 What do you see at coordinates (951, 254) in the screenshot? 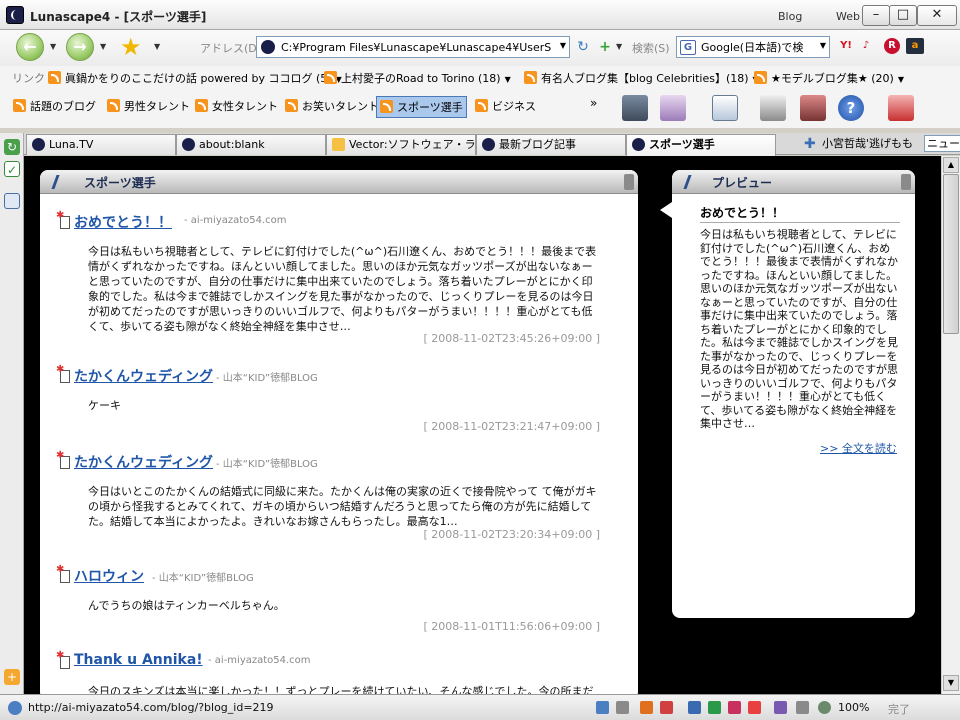
I see `scrollbar-thumb` at bounding box center [951, 254].